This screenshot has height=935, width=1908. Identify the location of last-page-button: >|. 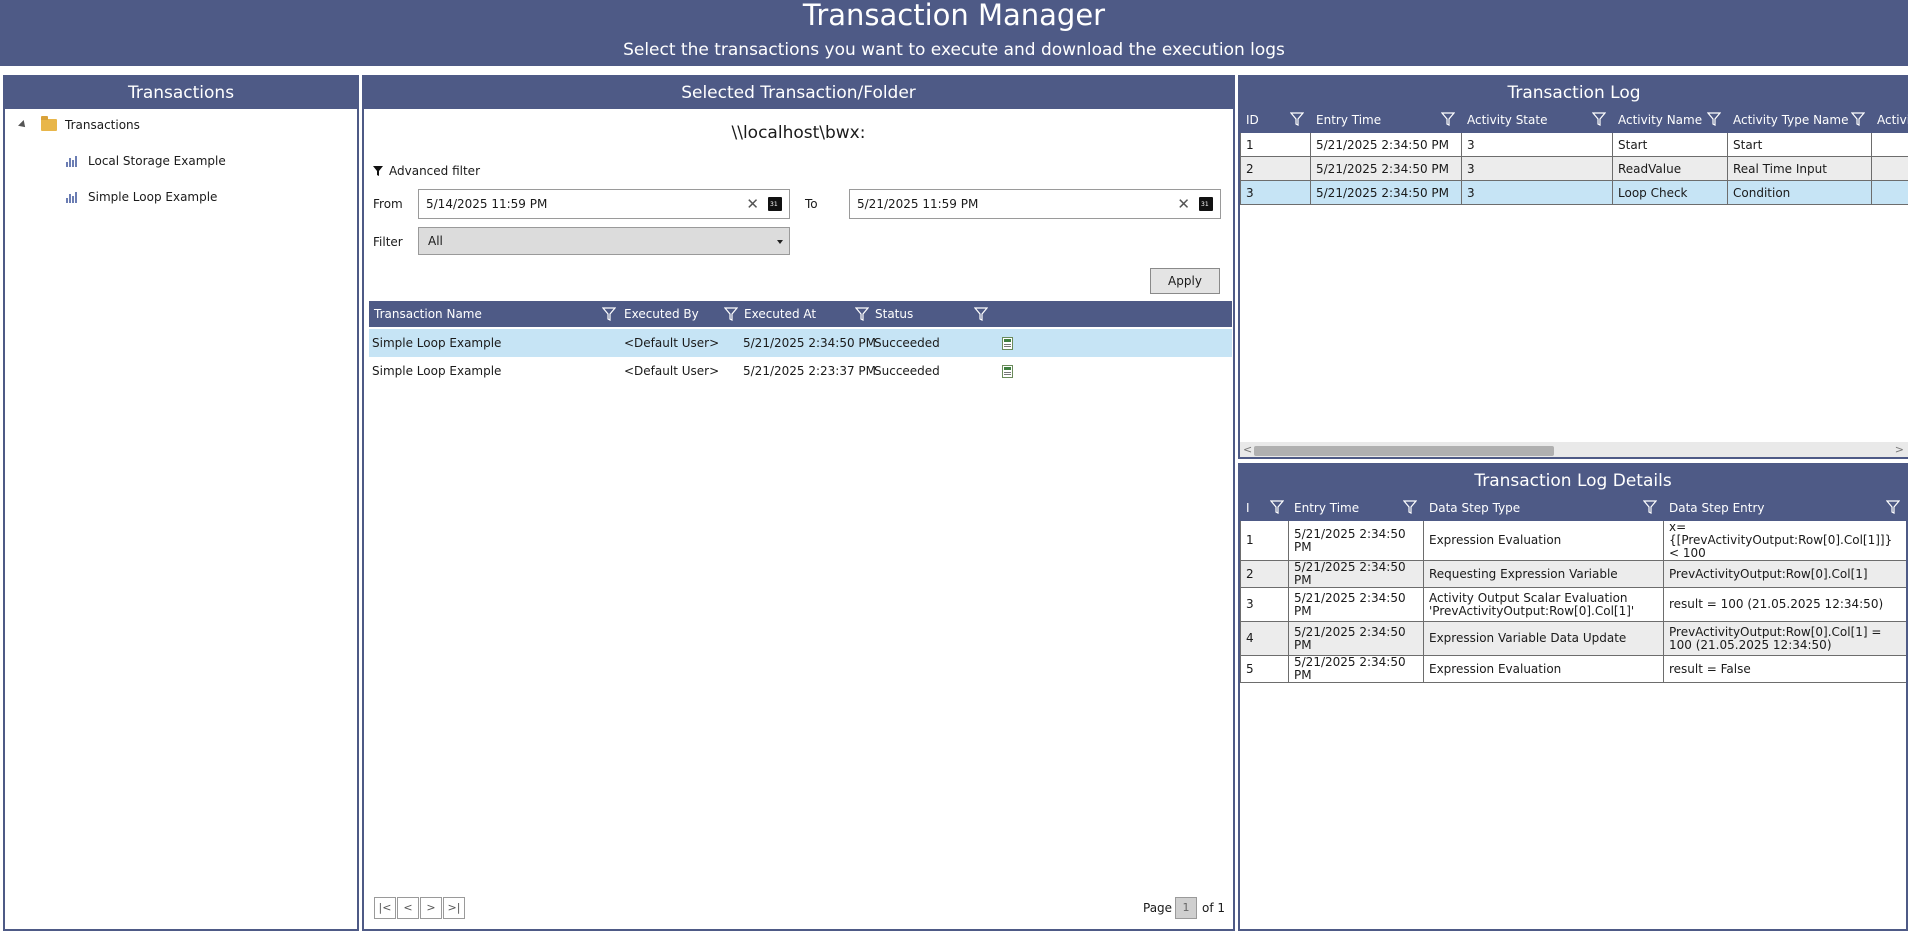
(454, 908).